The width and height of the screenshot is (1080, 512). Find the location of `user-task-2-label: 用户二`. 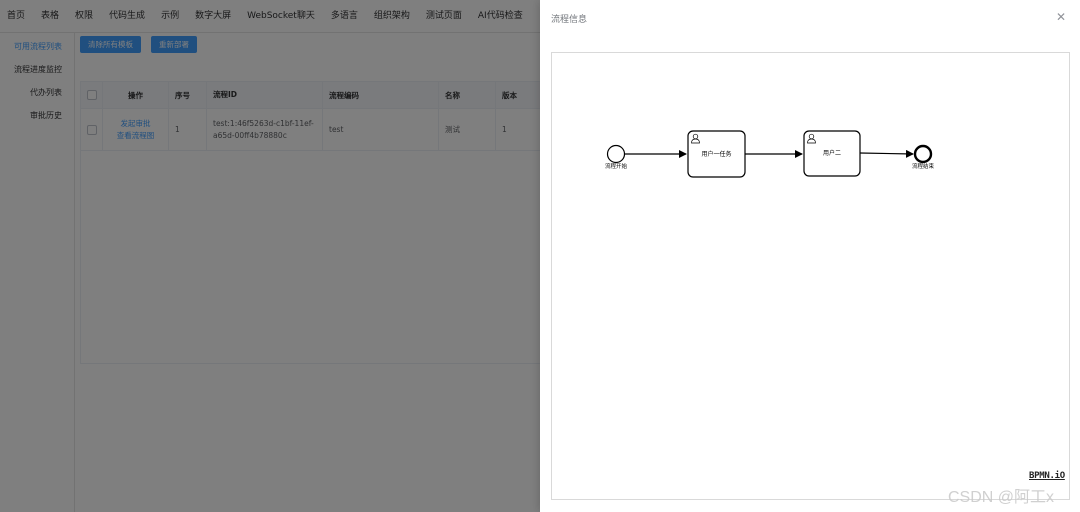

user-task-2-label: 用户二 is located at coordinates (832, 153).